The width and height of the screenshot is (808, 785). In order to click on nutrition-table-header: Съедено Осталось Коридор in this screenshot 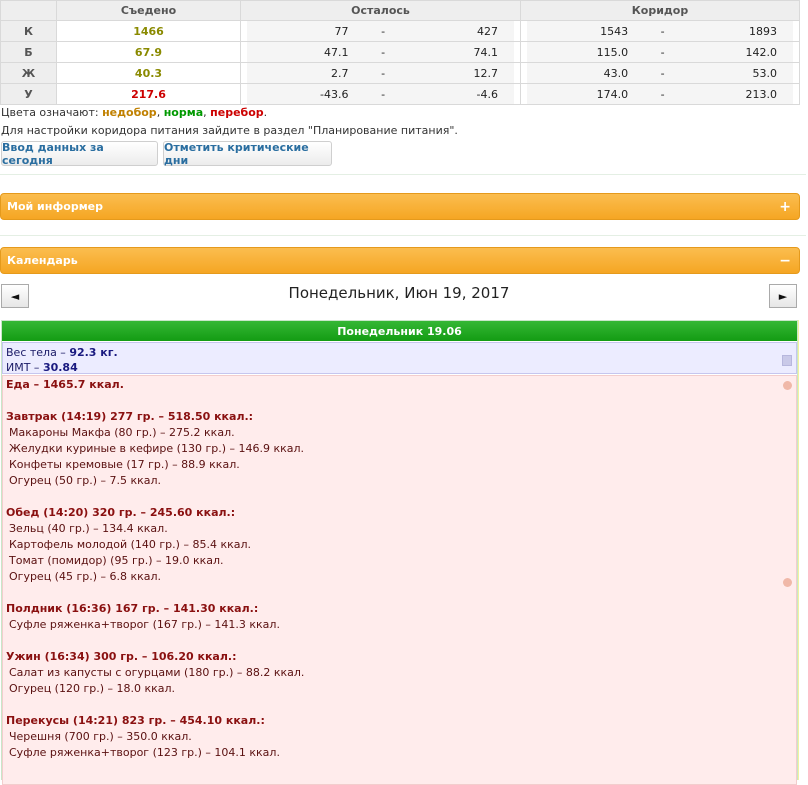, I will do `click(400, 10)`.